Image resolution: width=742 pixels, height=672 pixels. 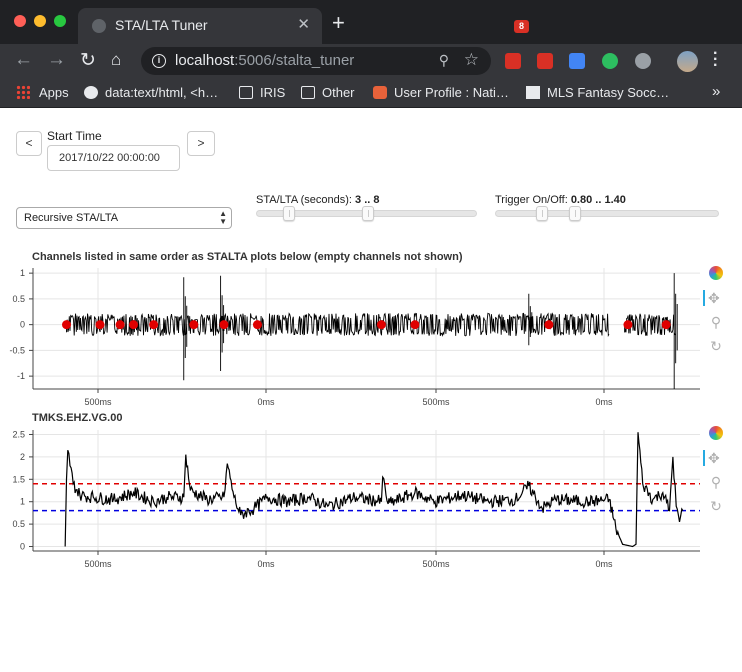 I want to click on start-time-label: Start Time, so click(x=74, y=136).